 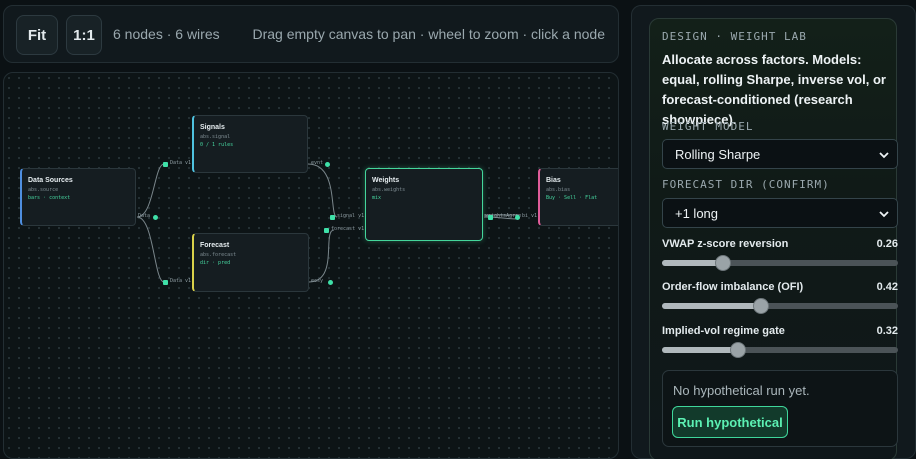 What do you see at coordinates (572, 198) in the screenshot?
I see `node-value: Buy · Sell · Flat` at bounding box center [572, 198].